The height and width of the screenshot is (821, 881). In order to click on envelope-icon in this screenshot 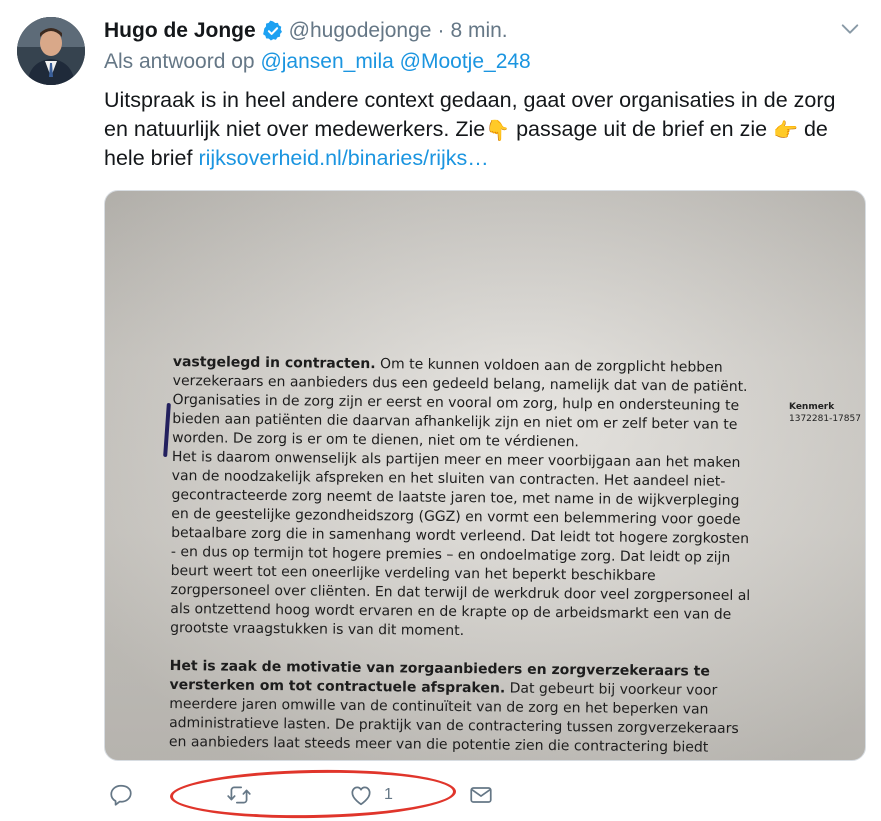, I will do `click(481, 795)`.